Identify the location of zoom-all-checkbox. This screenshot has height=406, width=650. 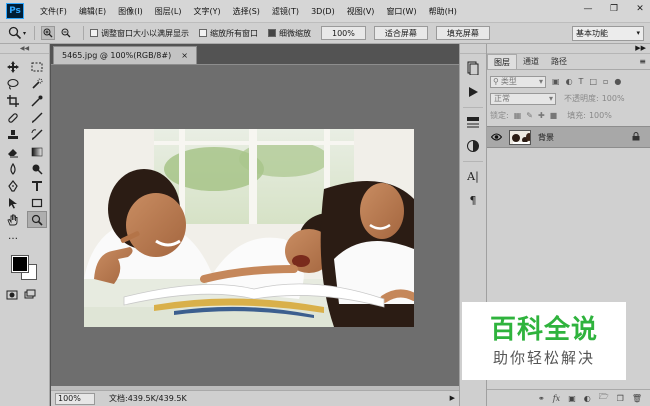
(203, 33).